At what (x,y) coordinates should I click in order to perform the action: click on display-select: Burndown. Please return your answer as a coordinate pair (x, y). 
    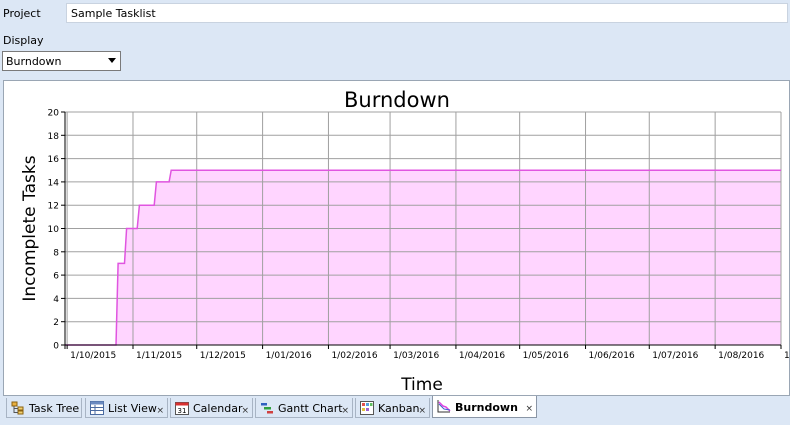
    Looking at the image, I should click on (61, 61).